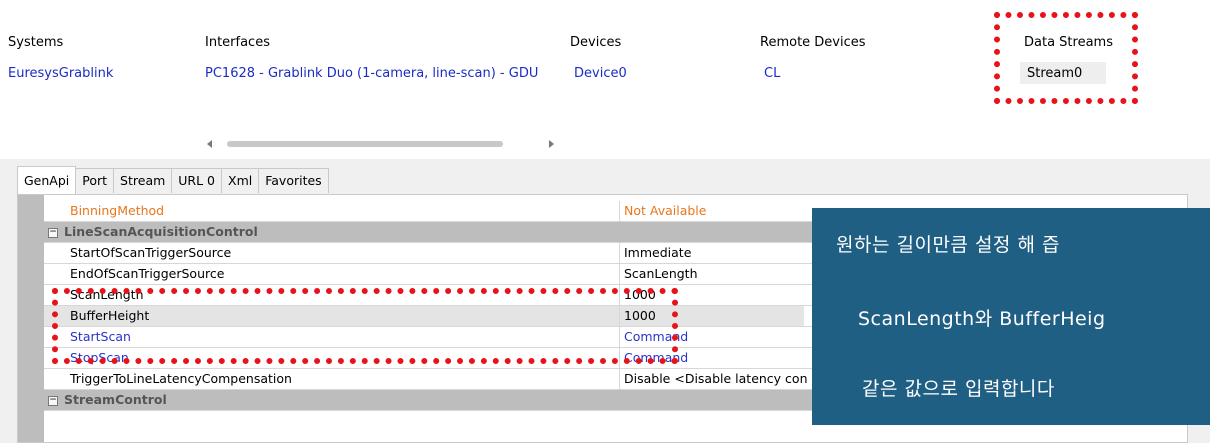 This screenshot has width=1210, height=443. I want to click on interfaces-header: Interfaces, so click(237, 42).